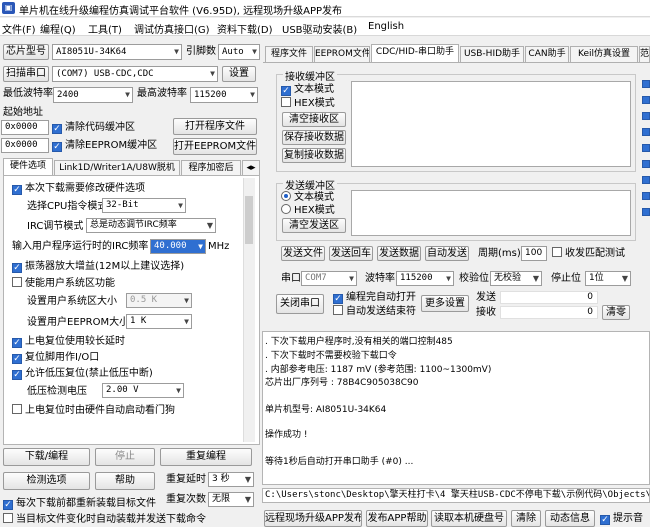  I want to click on send-data-button: 发送数据, so click(399, 253).